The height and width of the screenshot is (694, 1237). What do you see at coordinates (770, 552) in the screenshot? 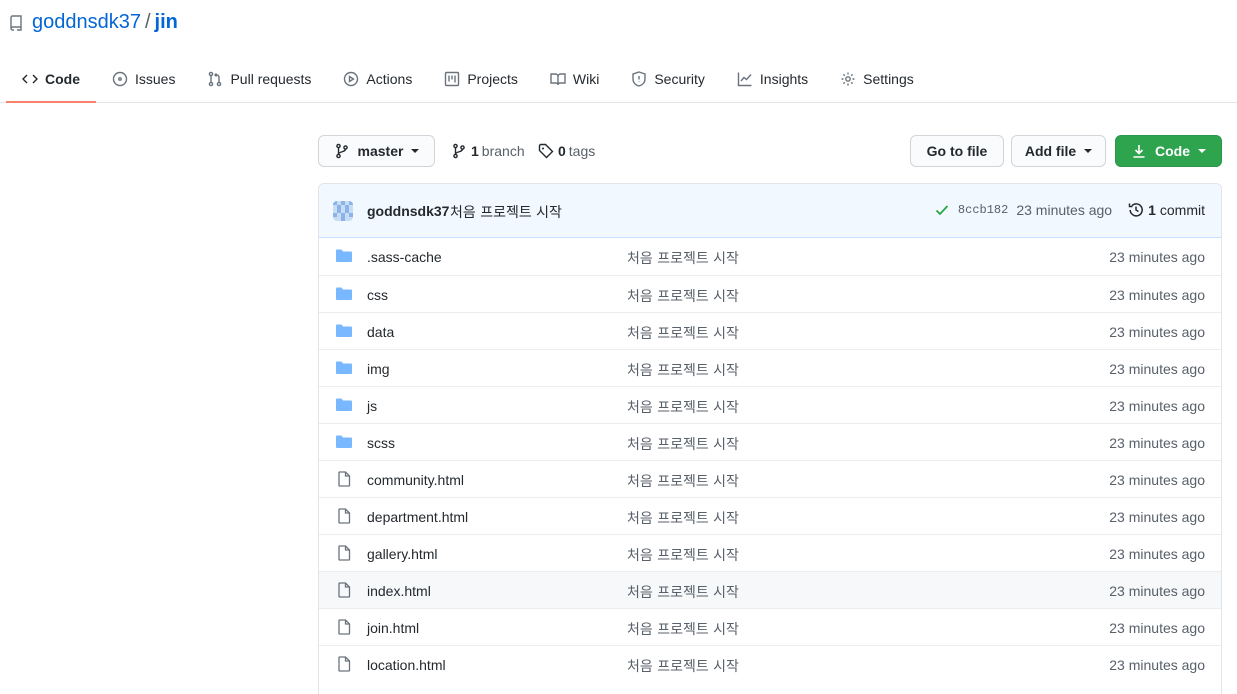
I see `file-row: gallery.html 처음 프로젝트 시작 23 minutes ago` at bounding box center [770, 552].